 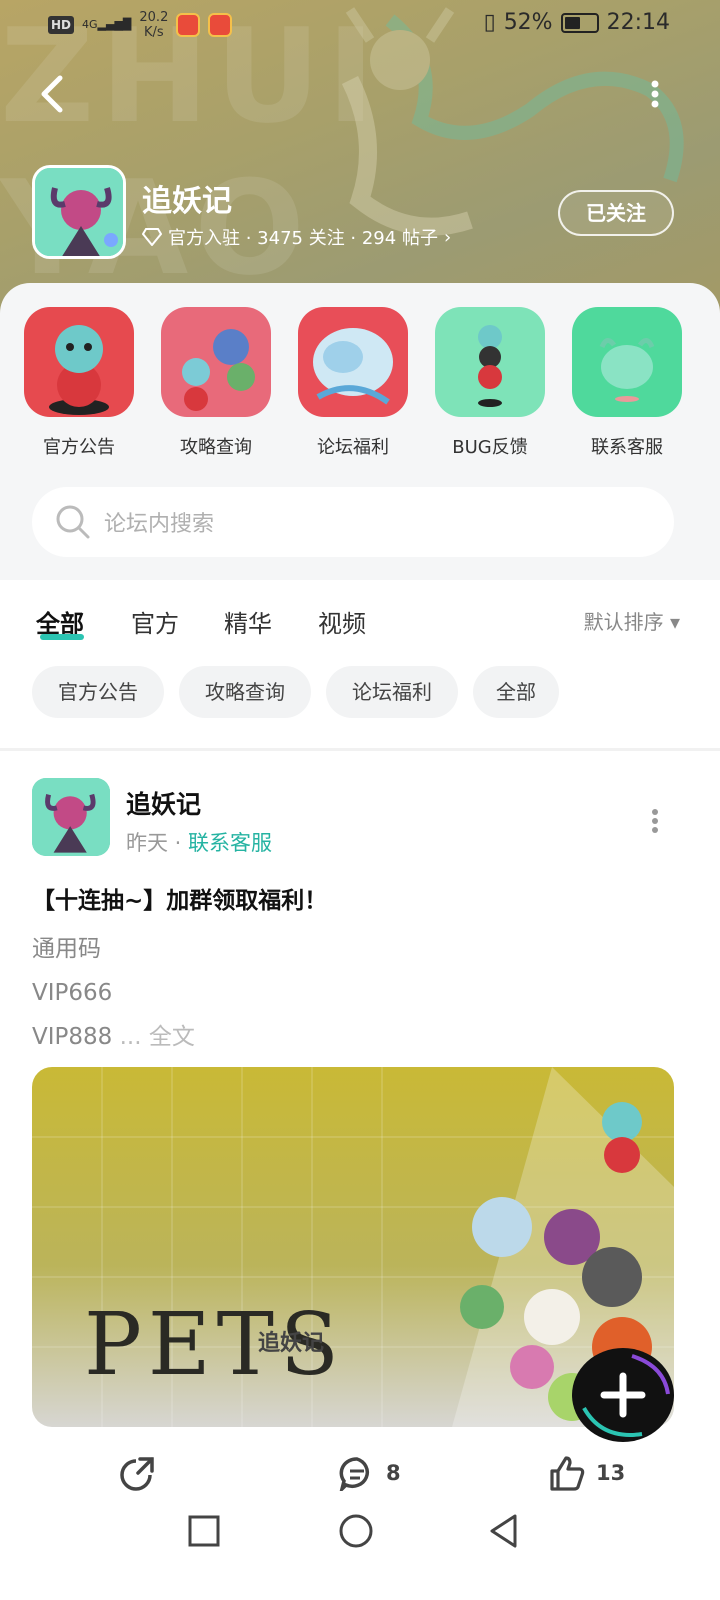 I want to click on post-subtitle: 昨天 · 联系客服, so click(x=199, y=843).